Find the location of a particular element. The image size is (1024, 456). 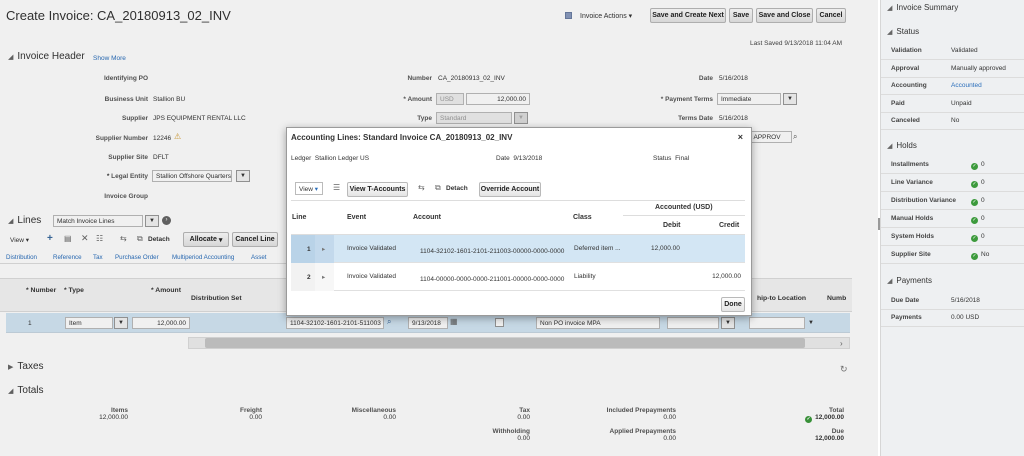

col-account: Account is located at coordinates (427, 217).